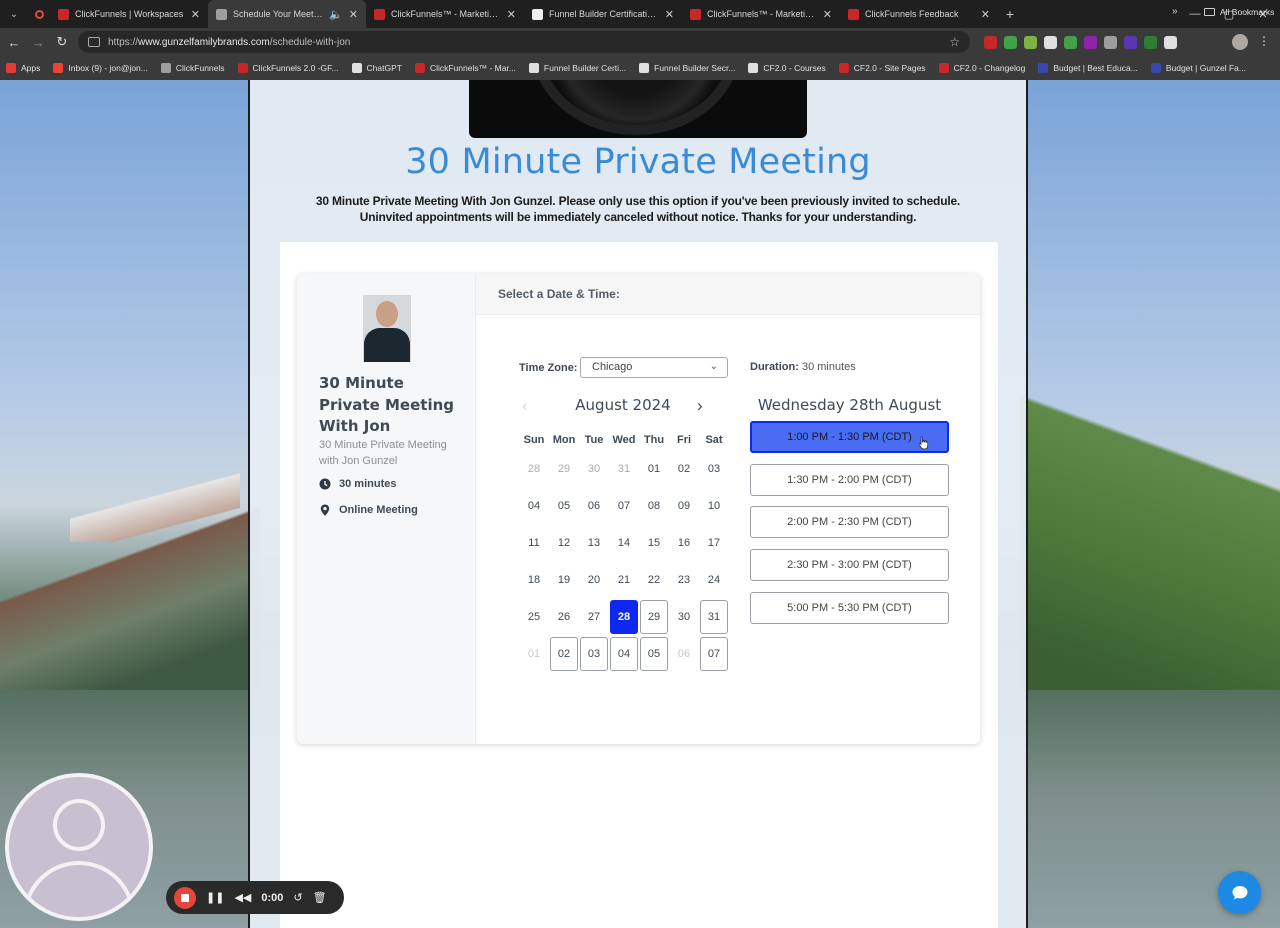 The width and height of the screenshot is (1280, 928). Describe the element at coordinates (38, 42) in the screenshot. I see `forward-icon: →` at that location.